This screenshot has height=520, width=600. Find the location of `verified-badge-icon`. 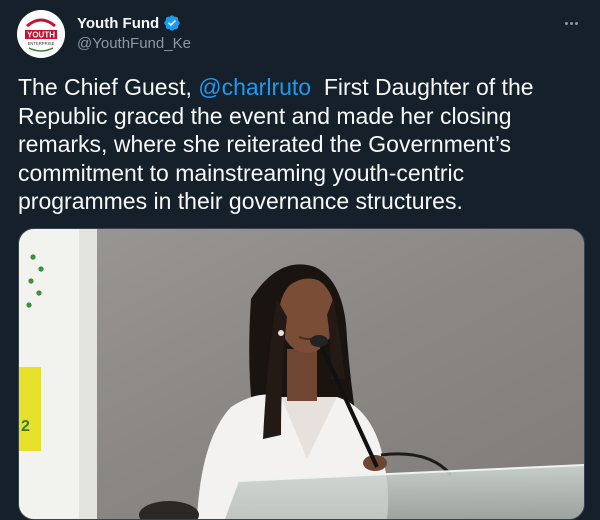

verified-badge-icon is located at coordinates (172, 23).